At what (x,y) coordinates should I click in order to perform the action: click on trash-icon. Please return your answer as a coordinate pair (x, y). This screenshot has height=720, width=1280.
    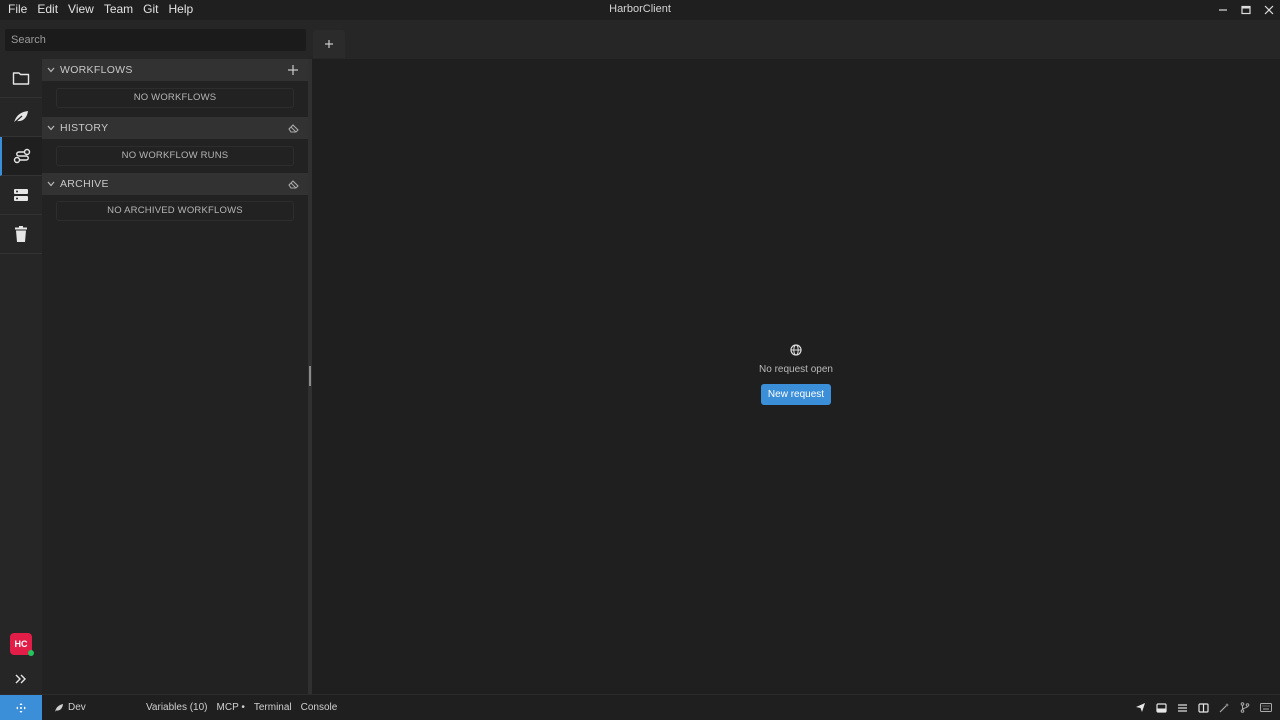
    Looking at the image, I should click on (21, 234).